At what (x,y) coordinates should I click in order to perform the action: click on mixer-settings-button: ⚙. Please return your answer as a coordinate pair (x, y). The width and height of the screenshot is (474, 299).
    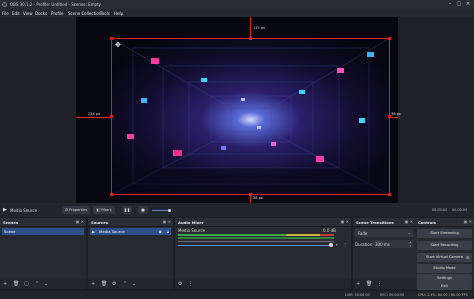
    Looking at the image, I should click on (180, 284).